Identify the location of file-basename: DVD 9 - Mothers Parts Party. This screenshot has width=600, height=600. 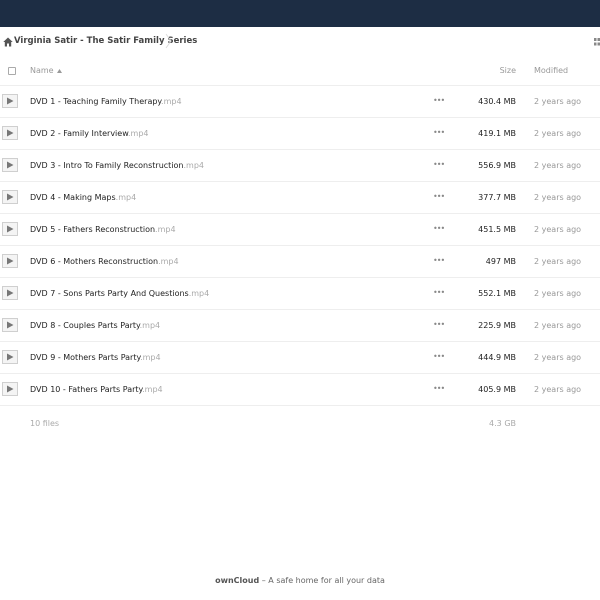
(85, 357).